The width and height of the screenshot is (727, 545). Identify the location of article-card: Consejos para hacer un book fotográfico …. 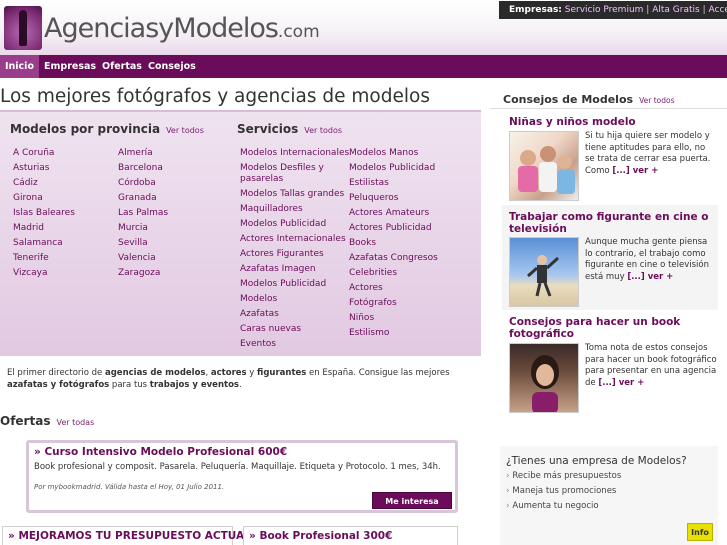
(610, 366).